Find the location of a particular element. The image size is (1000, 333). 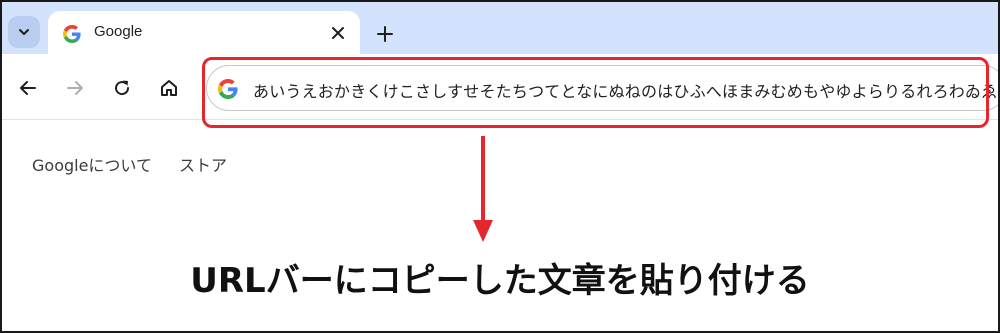

reload-icon is located at coordinates (122, 88).